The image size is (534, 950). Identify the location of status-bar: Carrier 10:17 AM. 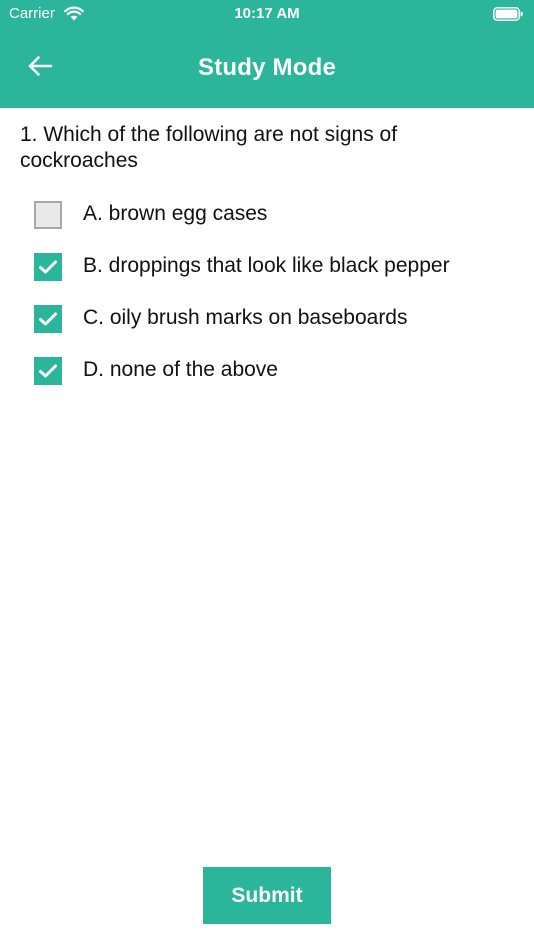
(267, 14).